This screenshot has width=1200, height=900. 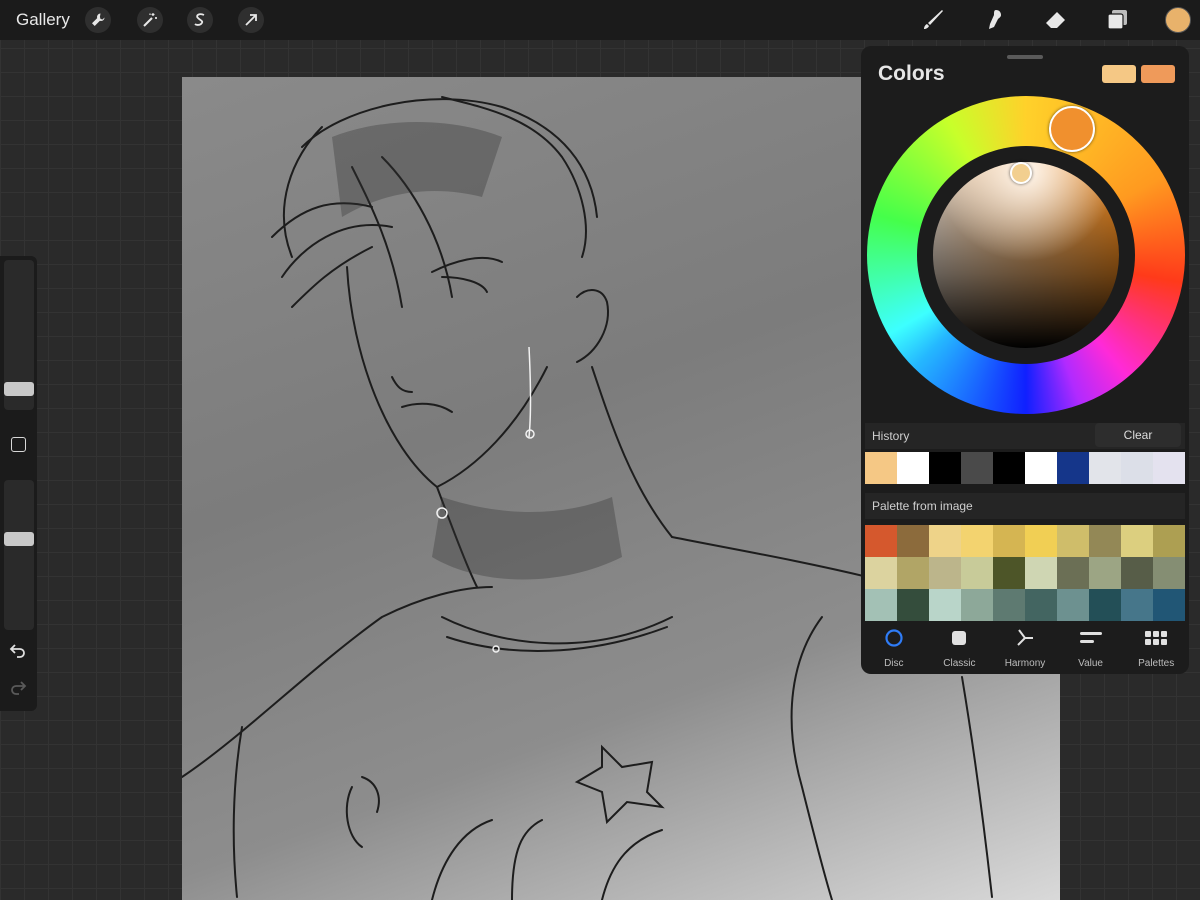 I want to click on brush-size-slider, so click(x=19, y=335).